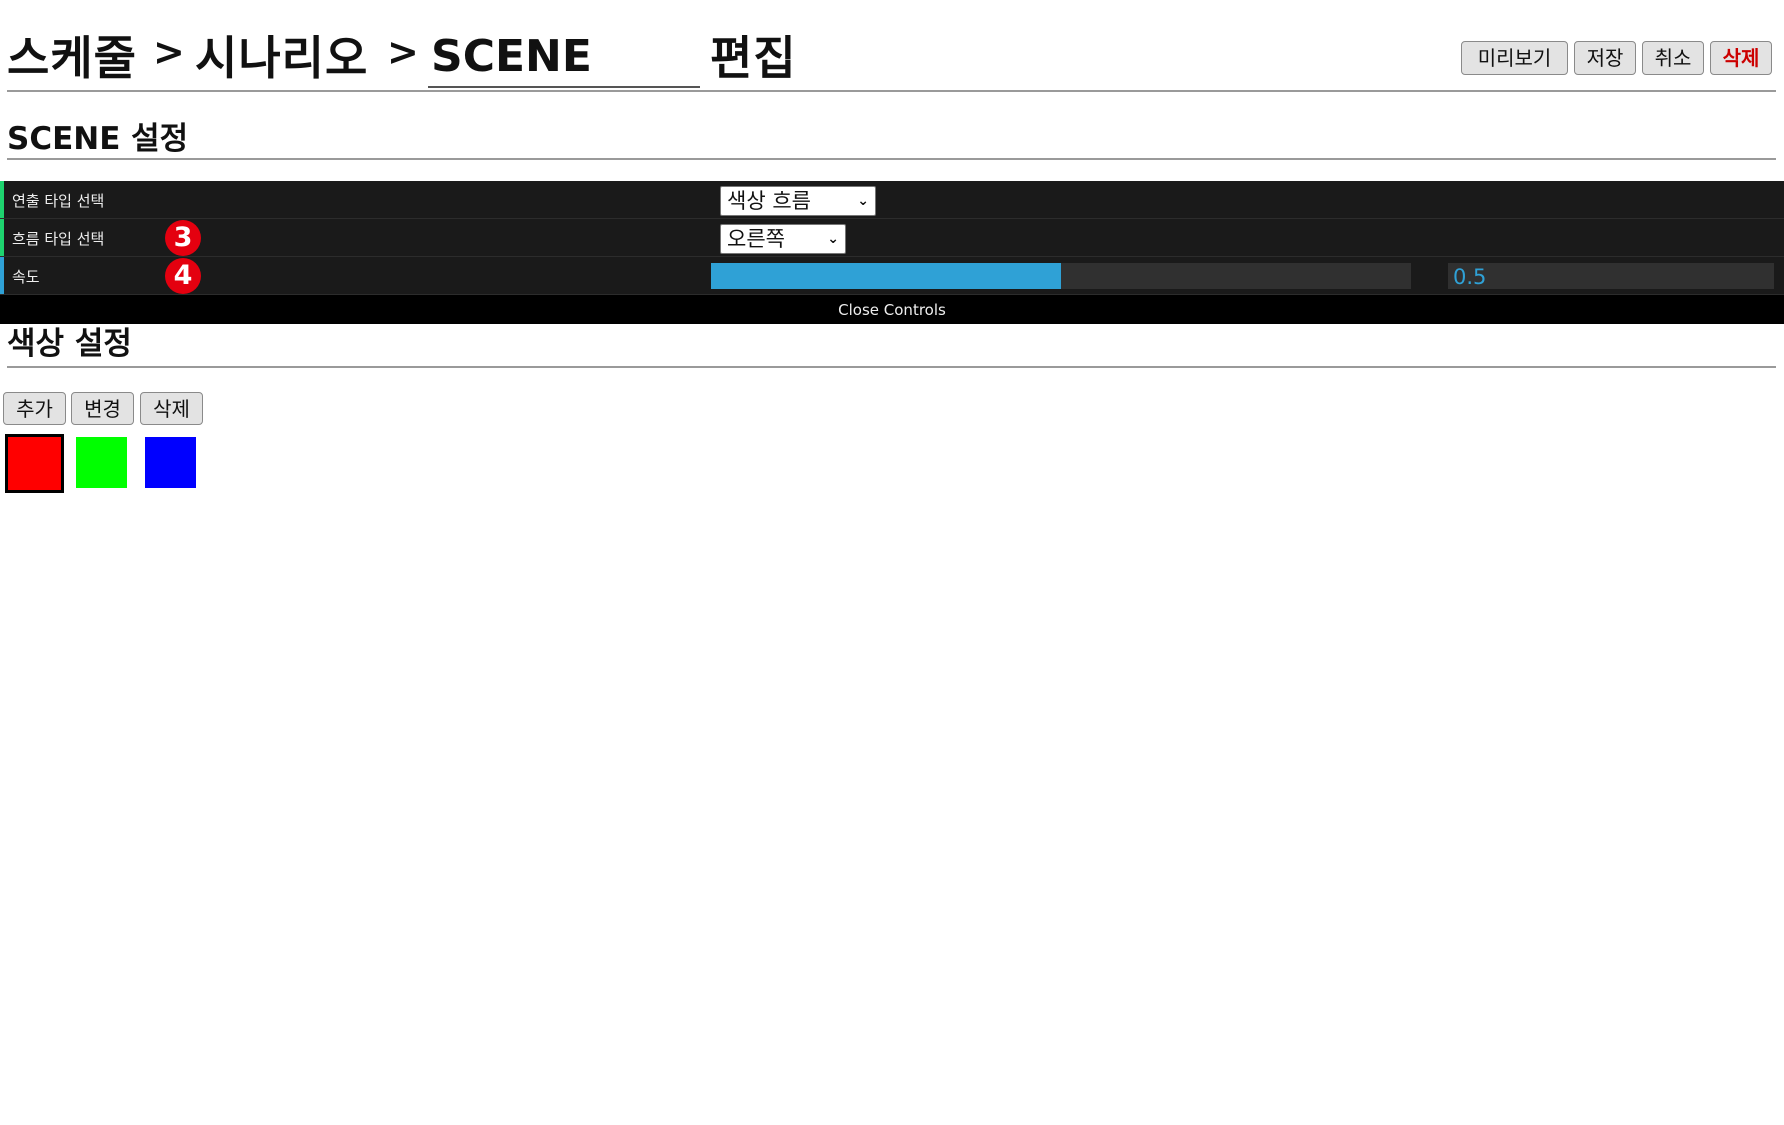 The width and height of the screenshot is (1784, 1125). I want to click on page-title-edit: 편집, so click(753, 58).